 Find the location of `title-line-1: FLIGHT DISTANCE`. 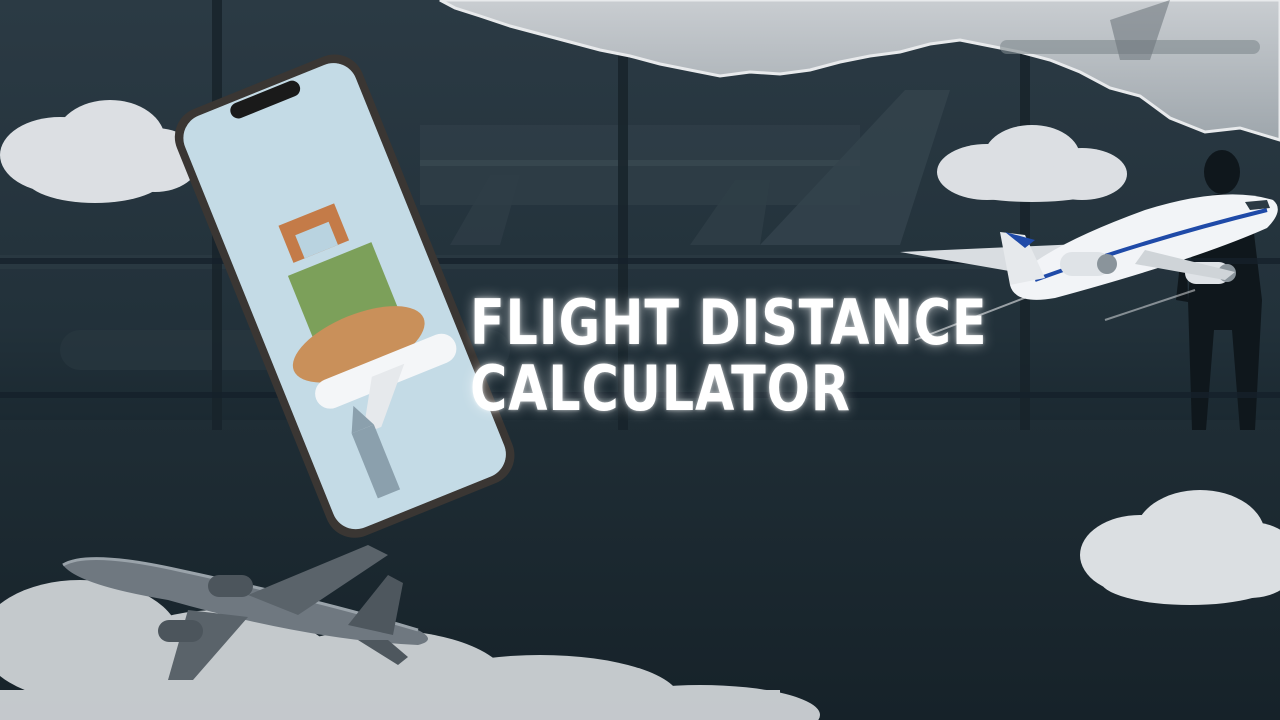

title-line-1: FLIGHT DISTANCE is located at coordinates (729, 322).